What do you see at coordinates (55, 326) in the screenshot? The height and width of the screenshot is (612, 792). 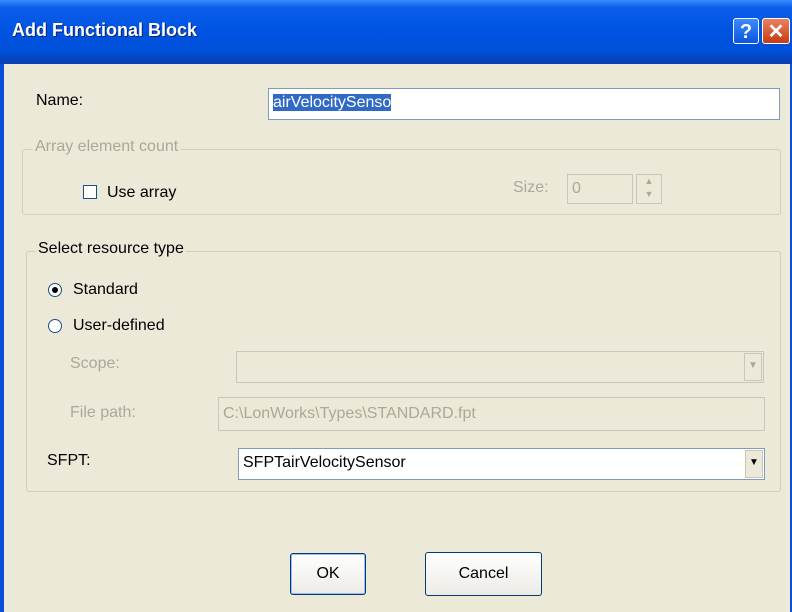 I see `user-defined-radio` at bounding box center [55, 326].